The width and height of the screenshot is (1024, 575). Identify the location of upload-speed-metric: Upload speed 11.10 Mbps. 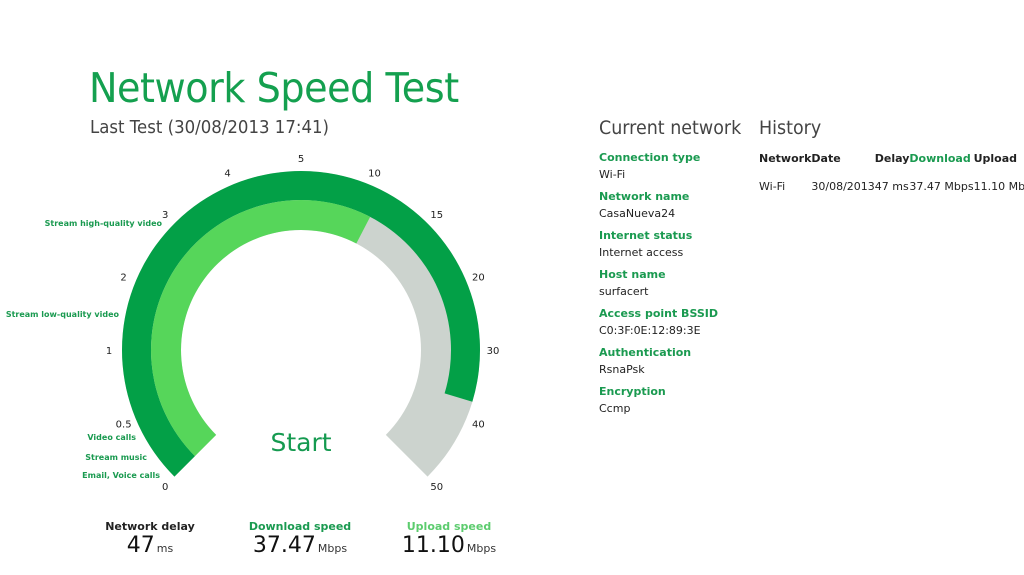
(449, 539).